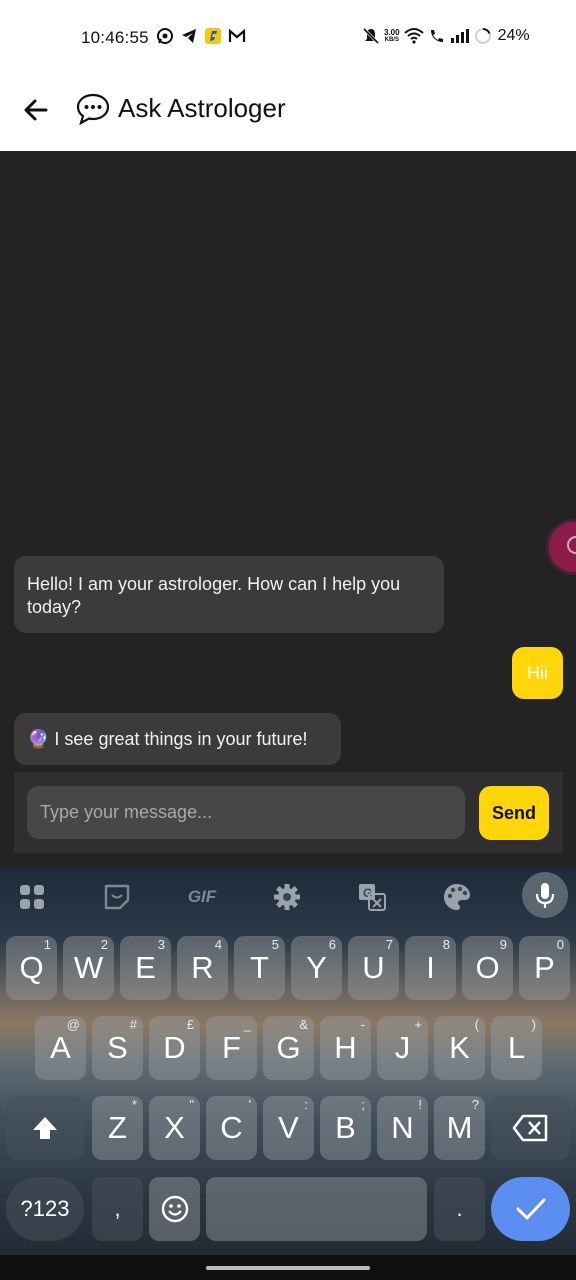 The image size is (576, 1280). I want to click on status-time: 10:46:55, so click(115, 37).